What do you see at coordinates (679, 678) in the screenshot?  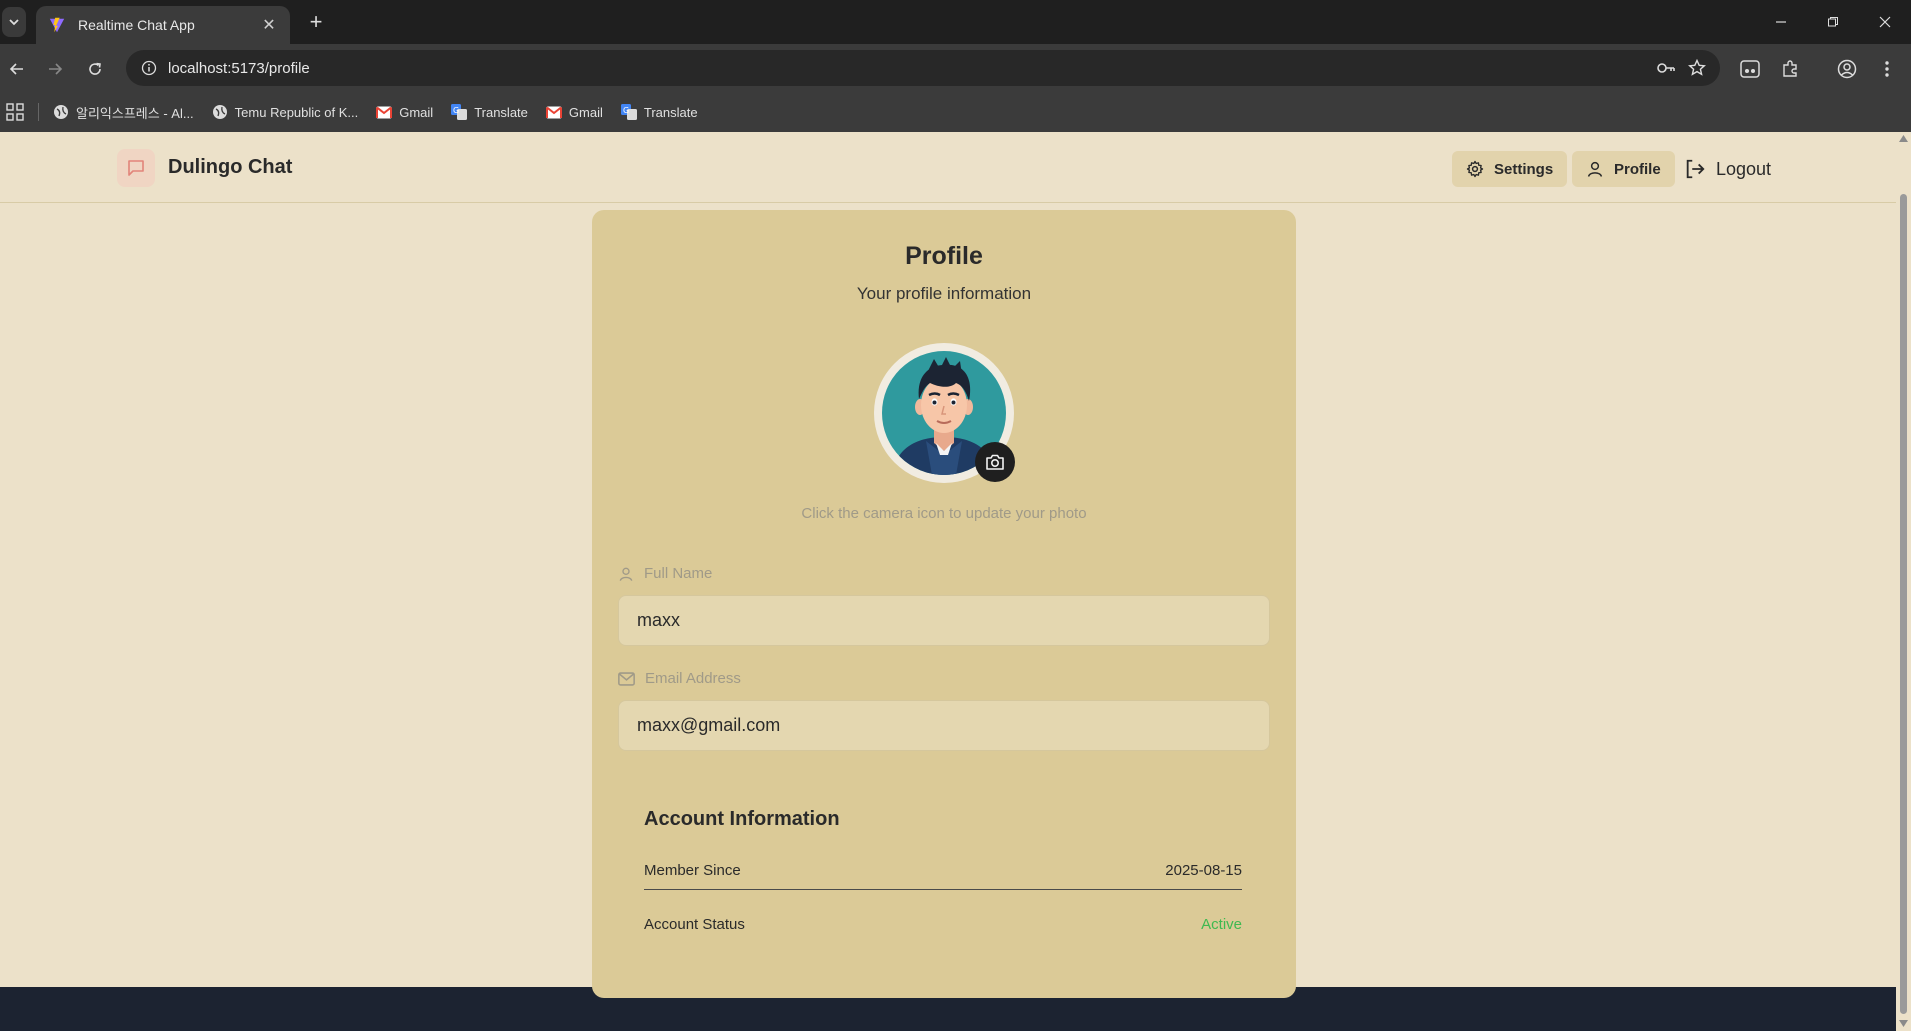 I see `email-label: Email Address` at bounding box center [679, 678].